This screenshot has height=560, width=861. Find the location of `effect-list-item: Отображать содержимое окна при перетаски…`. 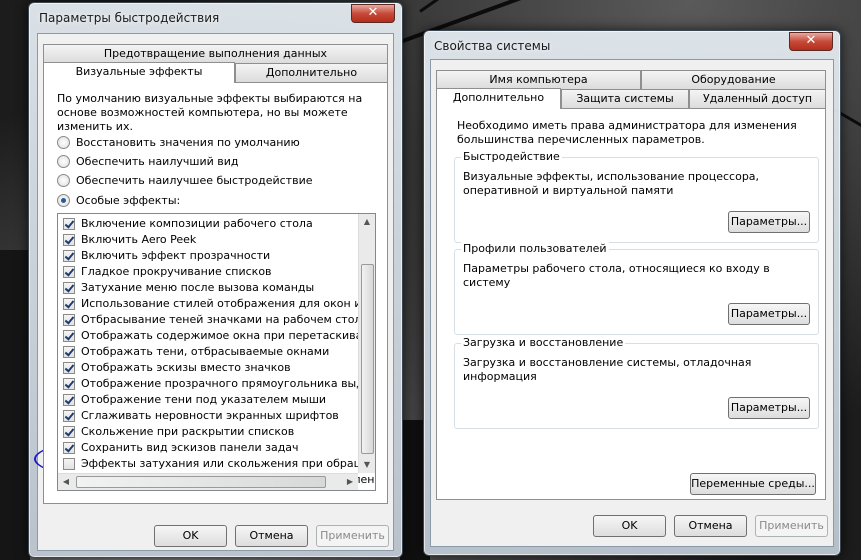

effect-list-item: Отображать содержимое окна при перетаски… is located at coordinates (218, 336).